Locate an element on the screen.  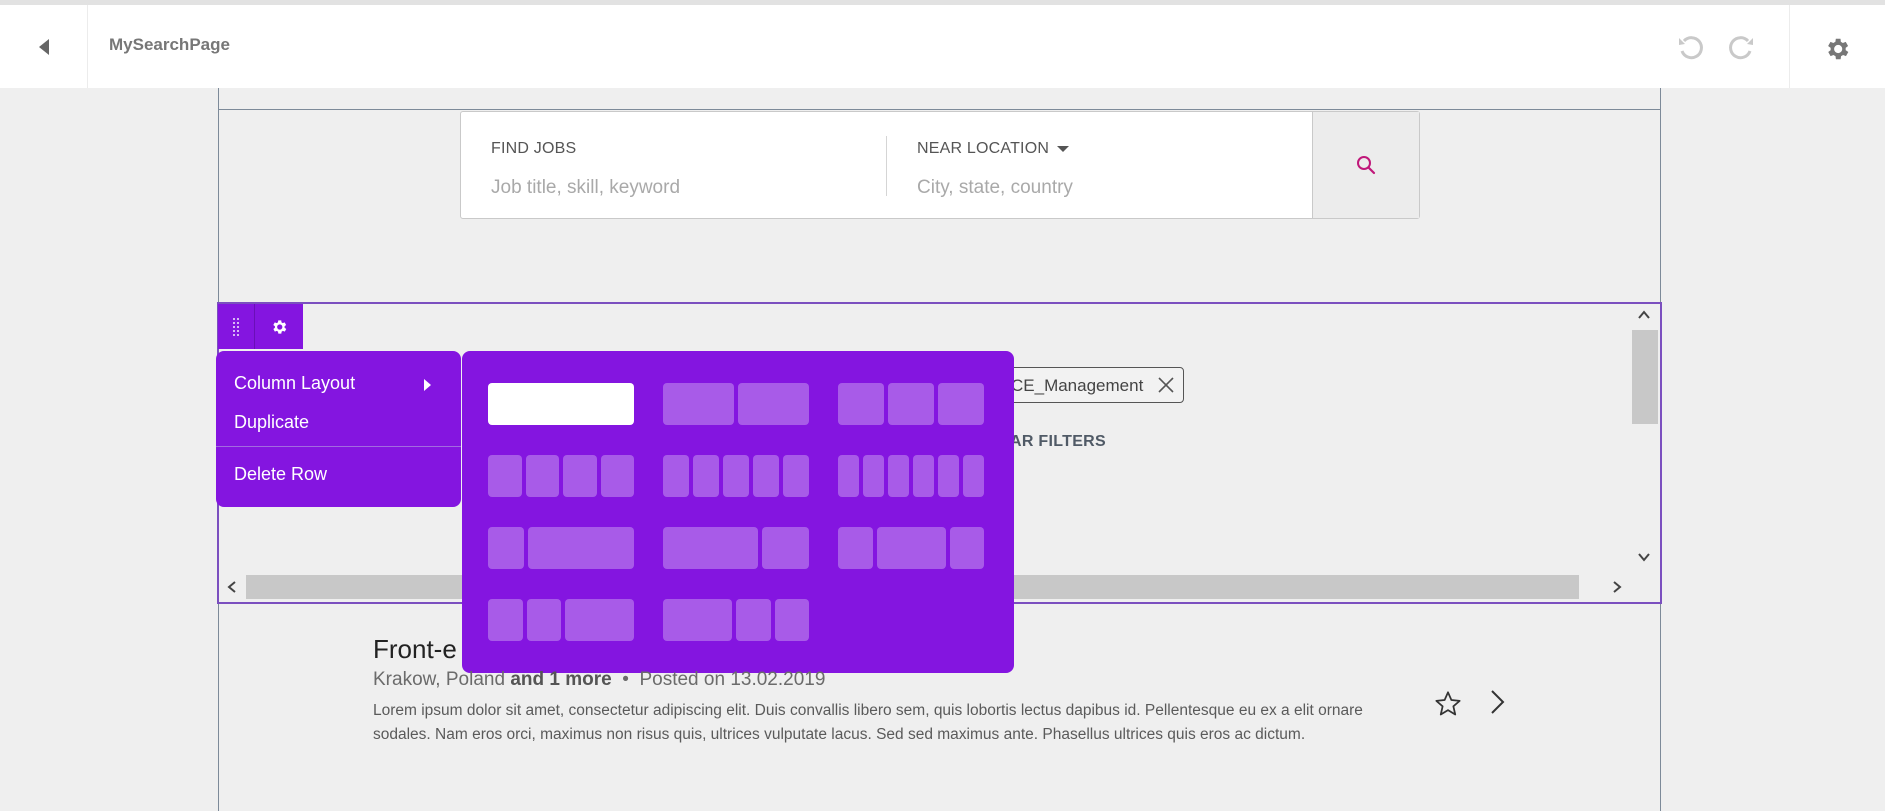
back-arrow-icon is located at coordinates (43, 46).